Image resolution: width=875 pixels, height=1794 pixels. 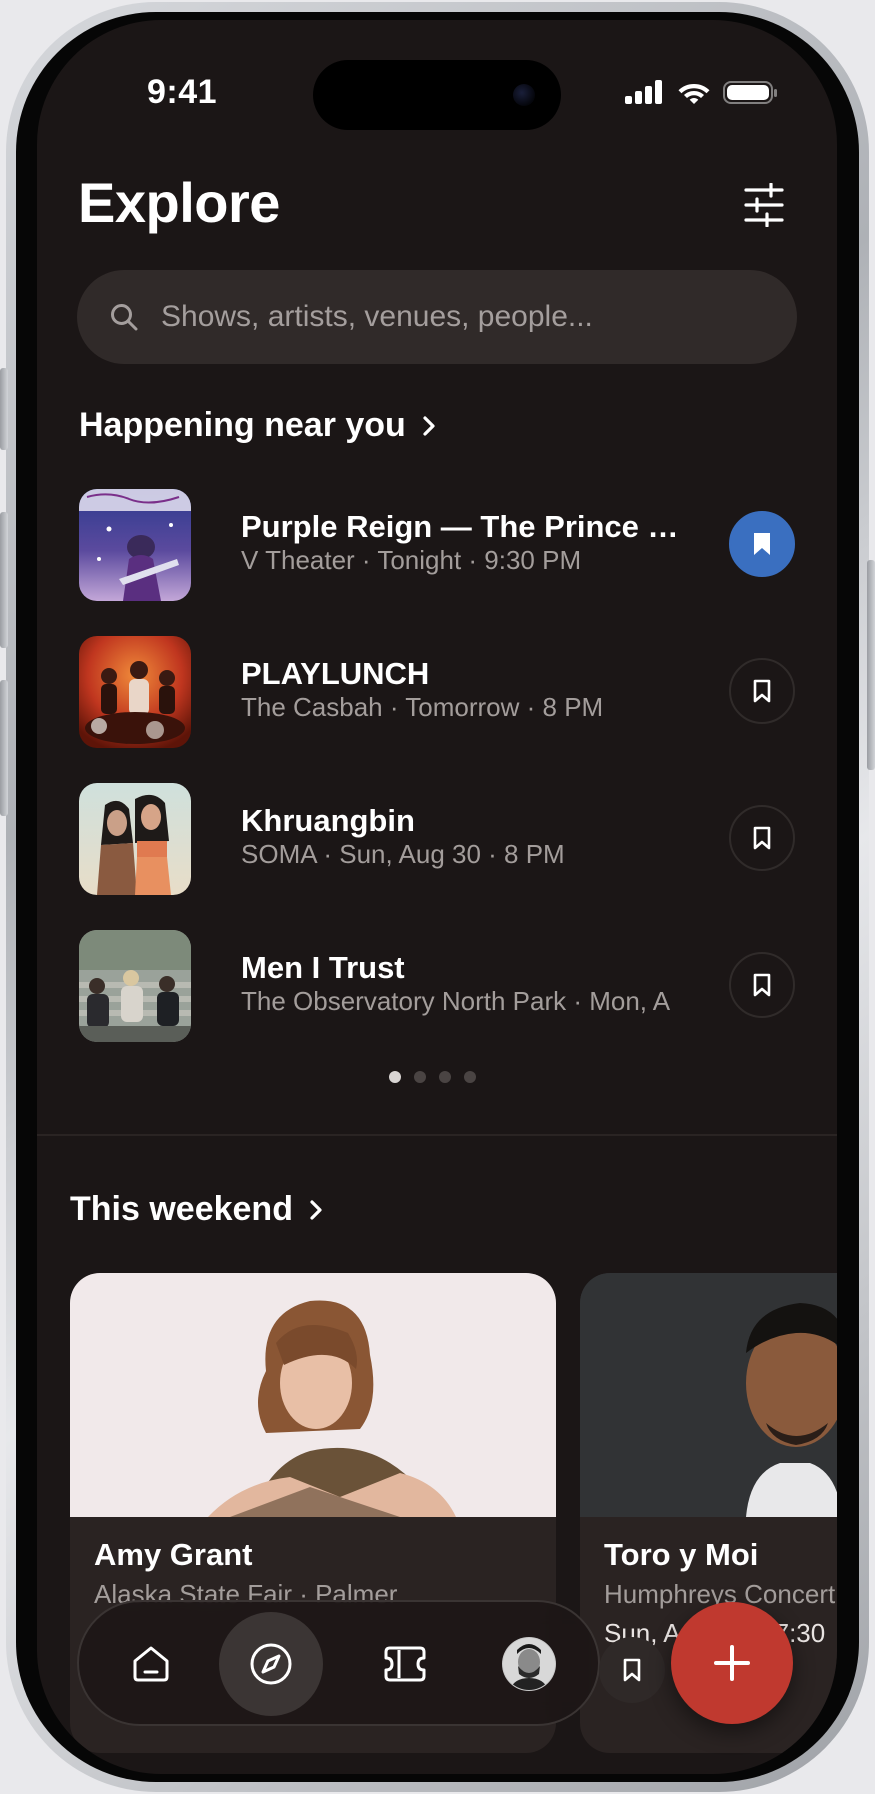 What do you see at coordinates (242, 425) in the screenshot?
I see `section-title: Happening near you` at bounding box center [242, 425].